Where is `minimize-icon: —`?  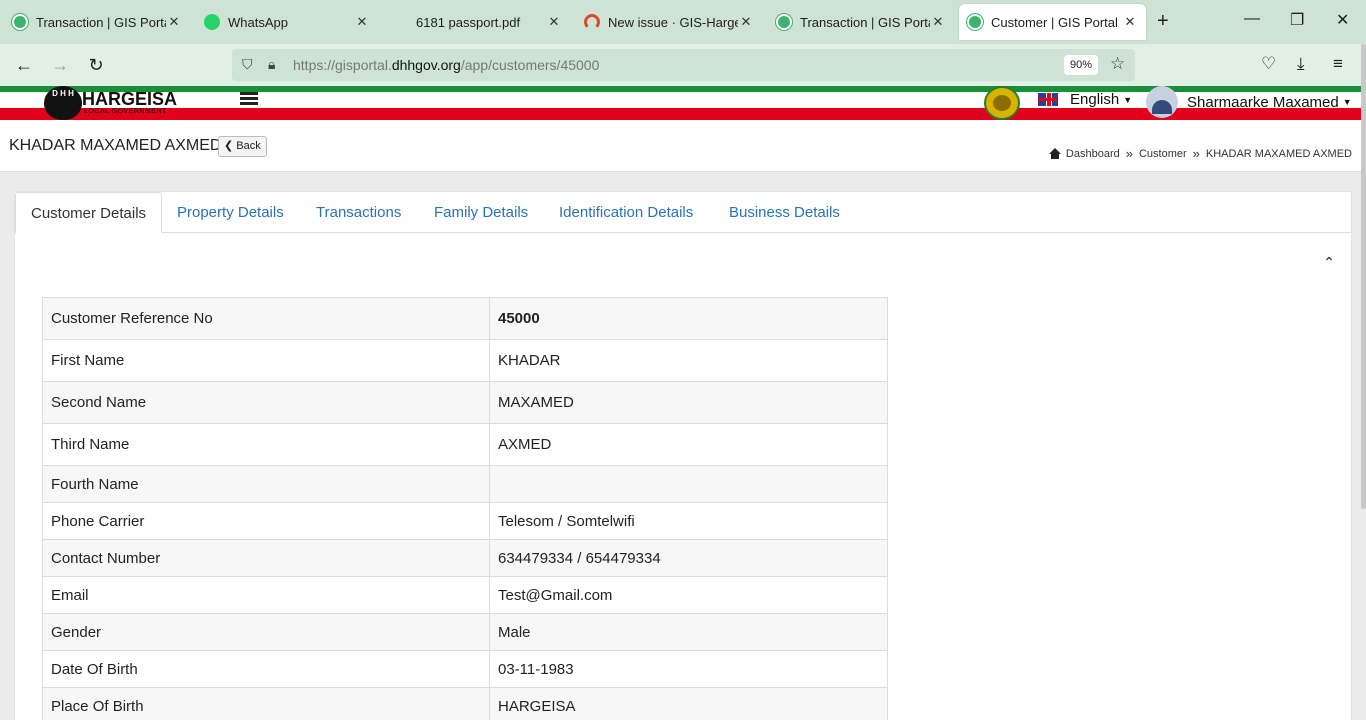 minimize-icon: — is located at coordinates (1252, 19).